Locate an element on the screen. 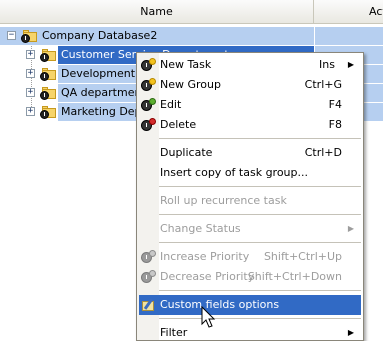 This screenshot has width=383, height=341. menu-item-custom-fields-options: Custom fields options is located at coordinates (250, 305).